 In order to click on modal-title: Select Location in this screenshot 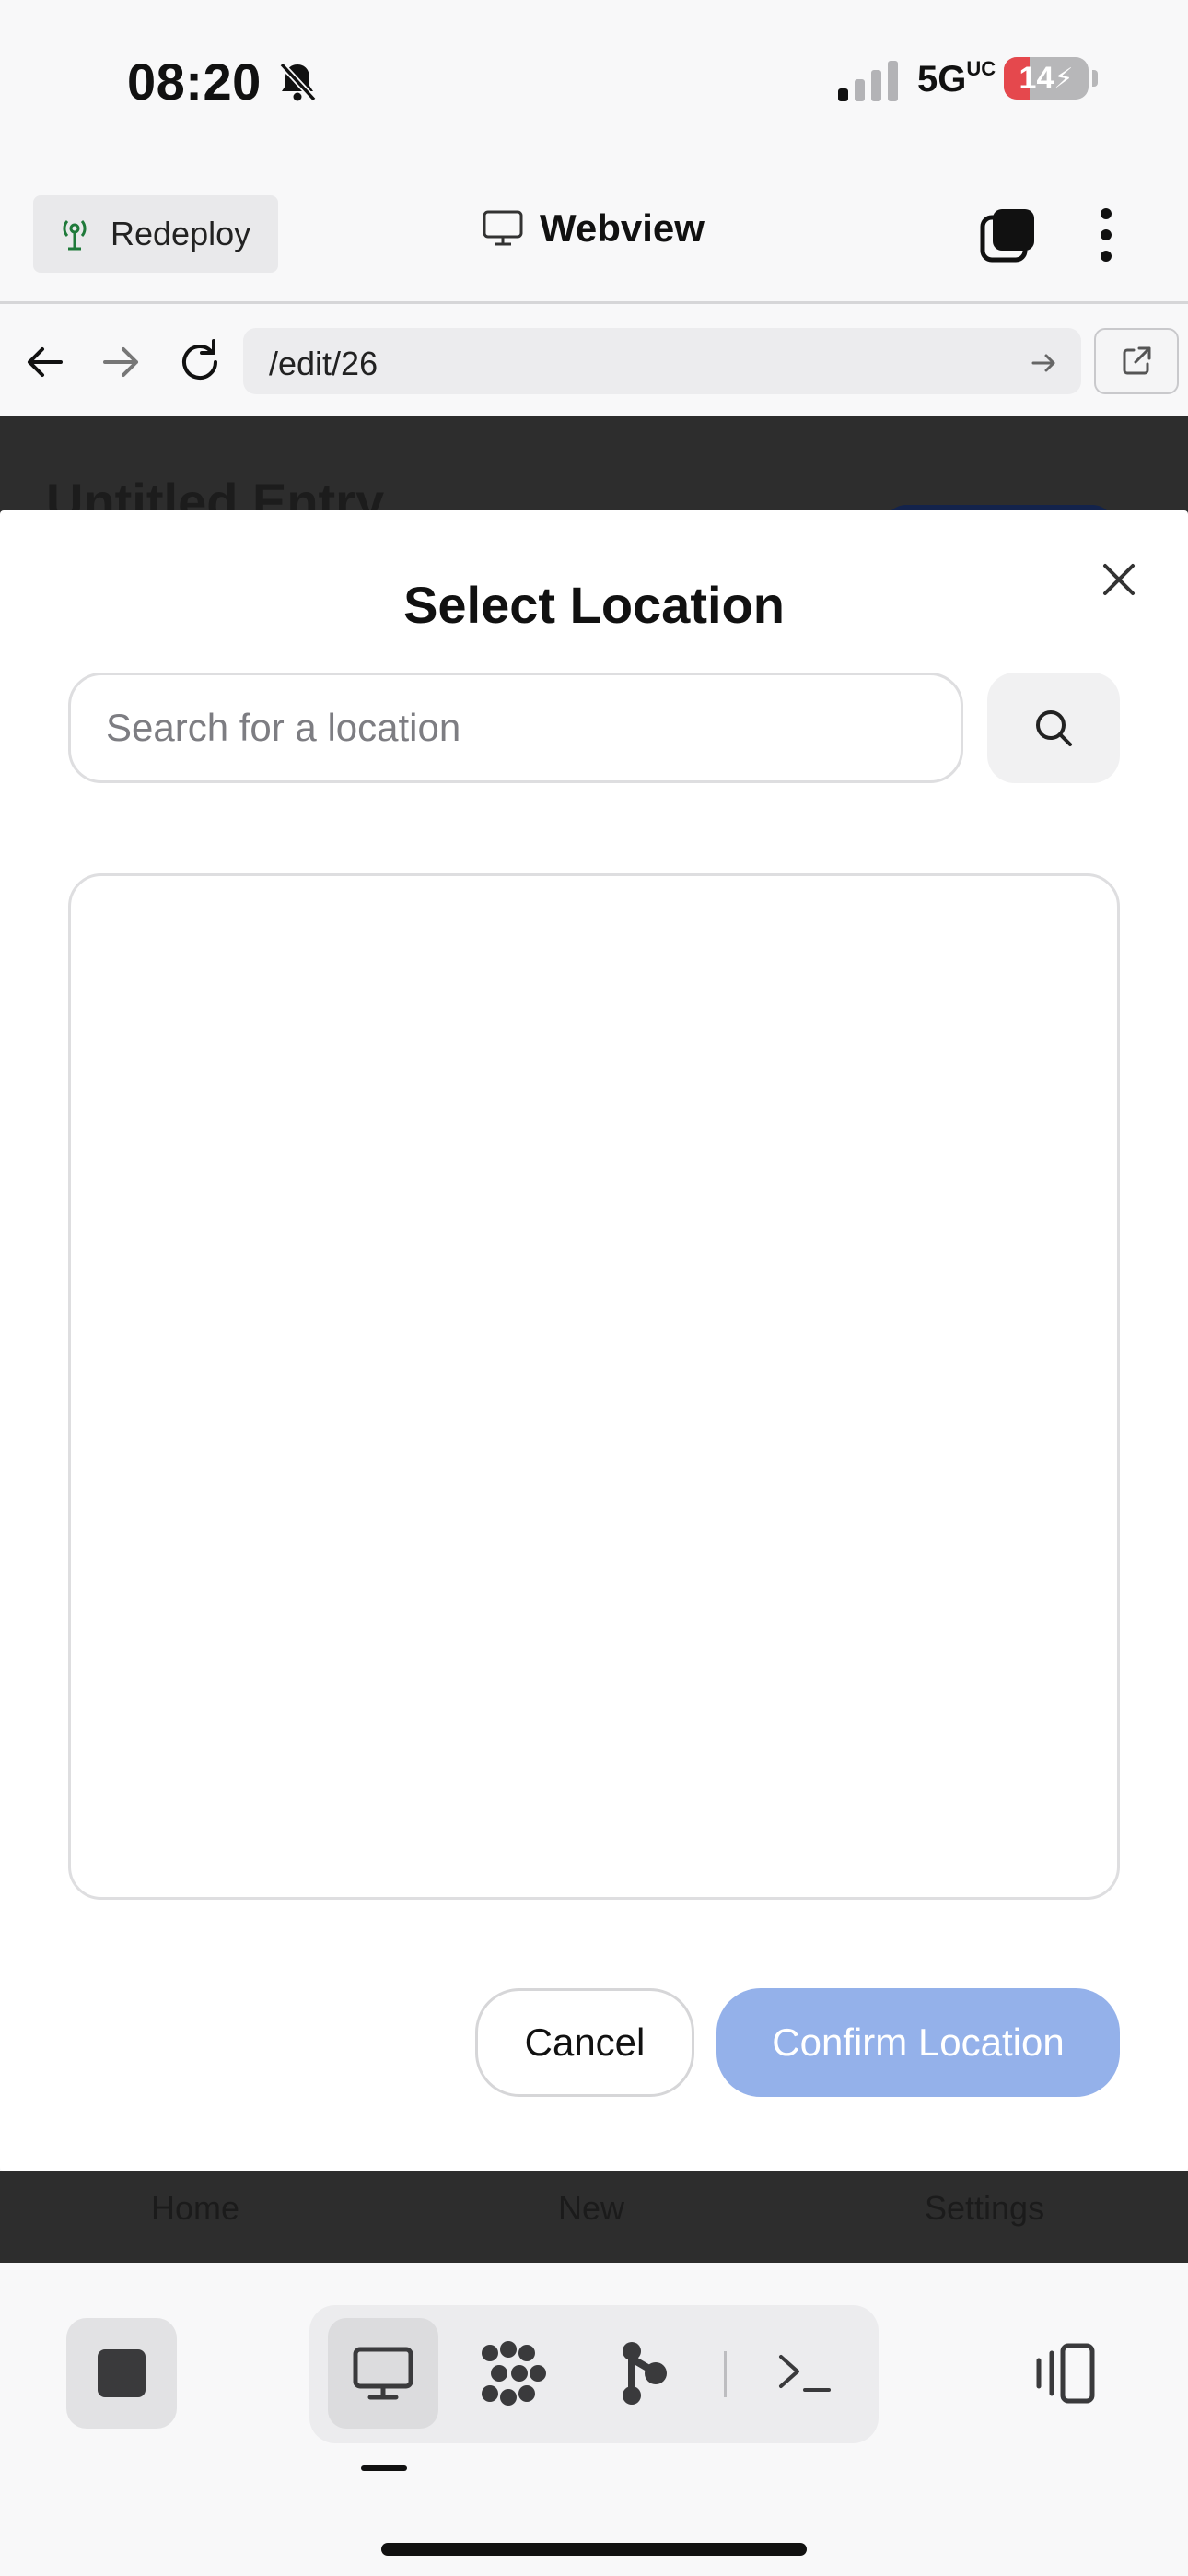, I will do `click(594, 605)`.